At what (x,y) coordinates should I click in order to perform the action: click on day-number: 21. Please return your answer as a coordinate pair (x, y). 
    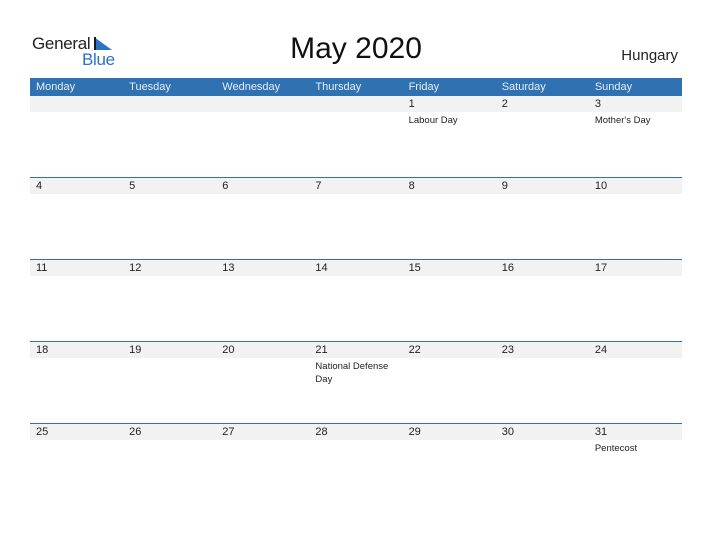
    Looking at the image, I should click on (321, 350).